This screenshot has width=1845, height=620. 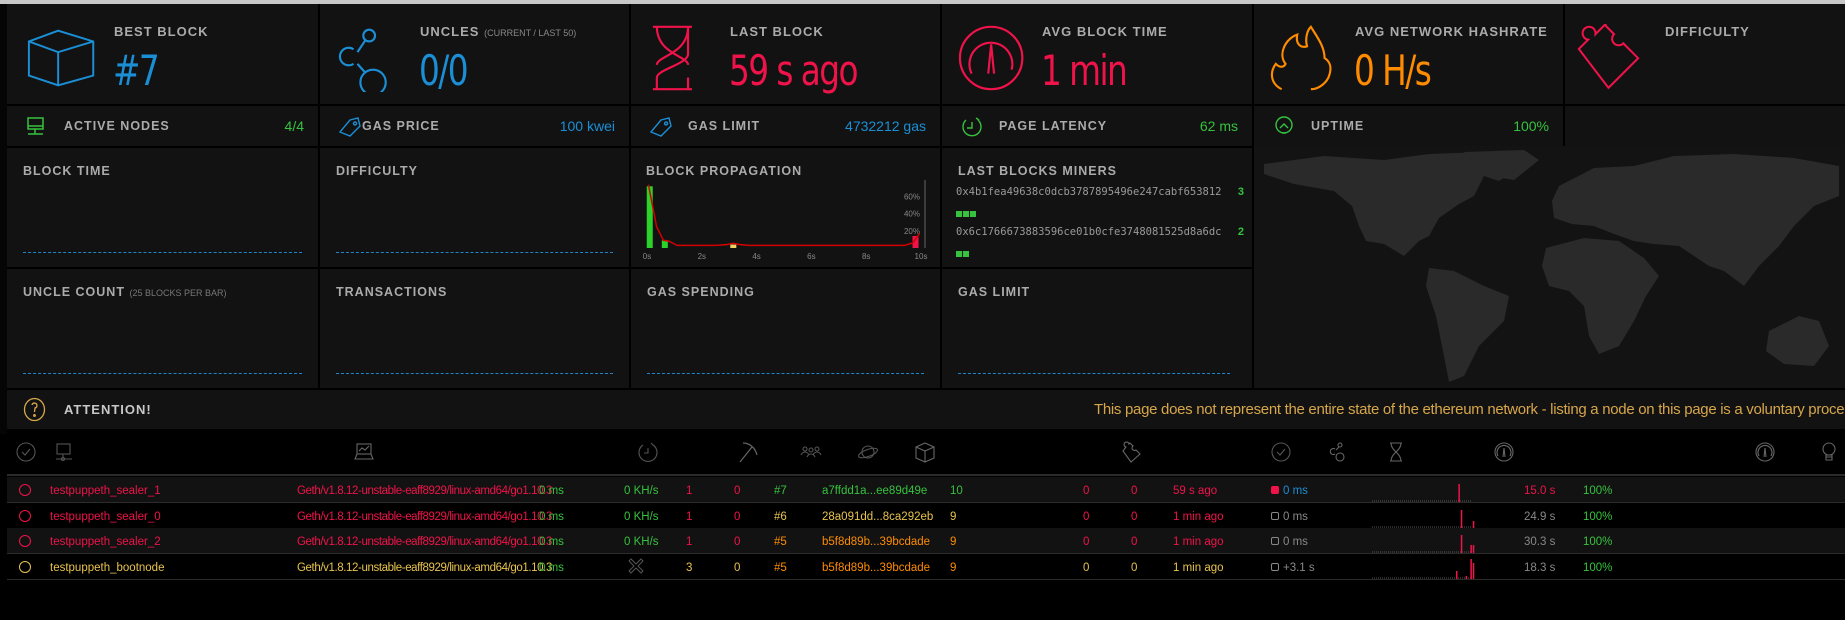 I want to click on block-cube-icon, so click(x=925, y=452).